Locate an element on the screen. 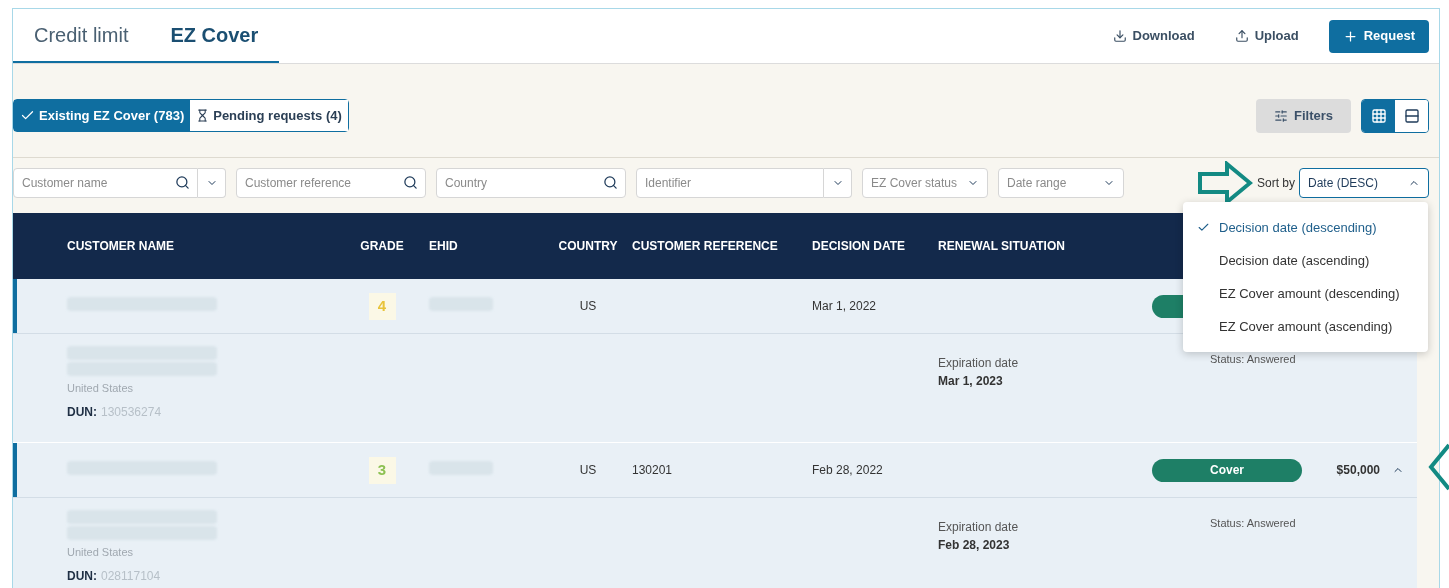 This screenshot has height=588, width=1449. check-icon is located at coordinates (1203, 227).